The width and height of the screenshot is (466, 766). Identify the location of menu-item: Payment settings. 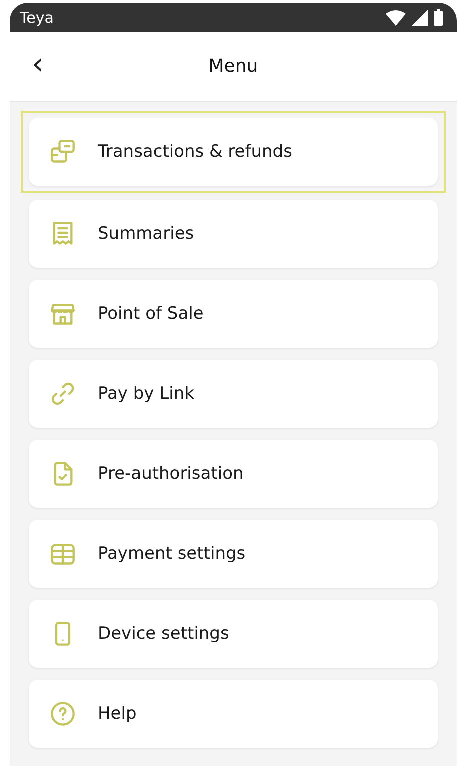
(233, 554).